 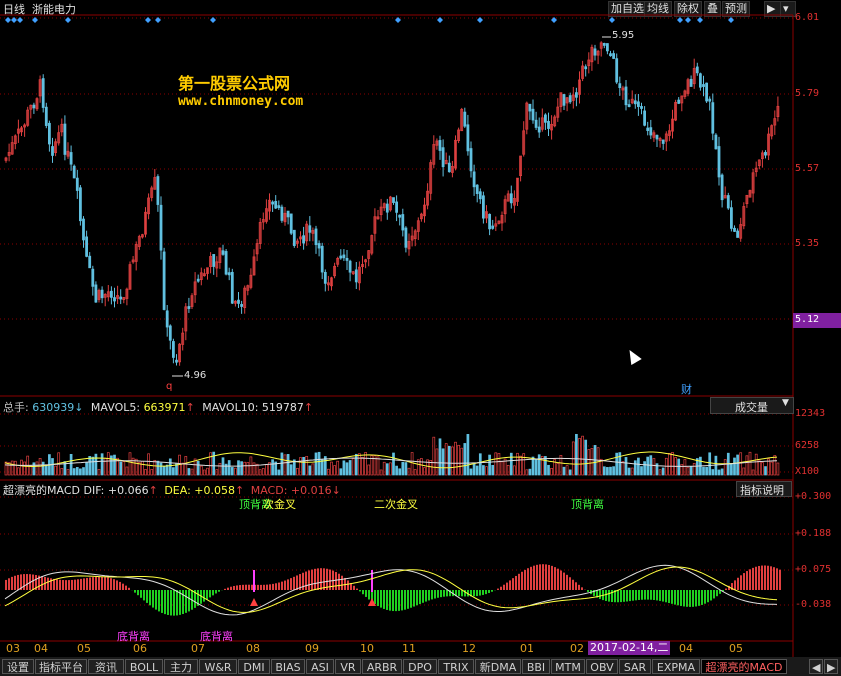 I want to click on top-divergence-label: 顶背离, so click(x=587, y=504).